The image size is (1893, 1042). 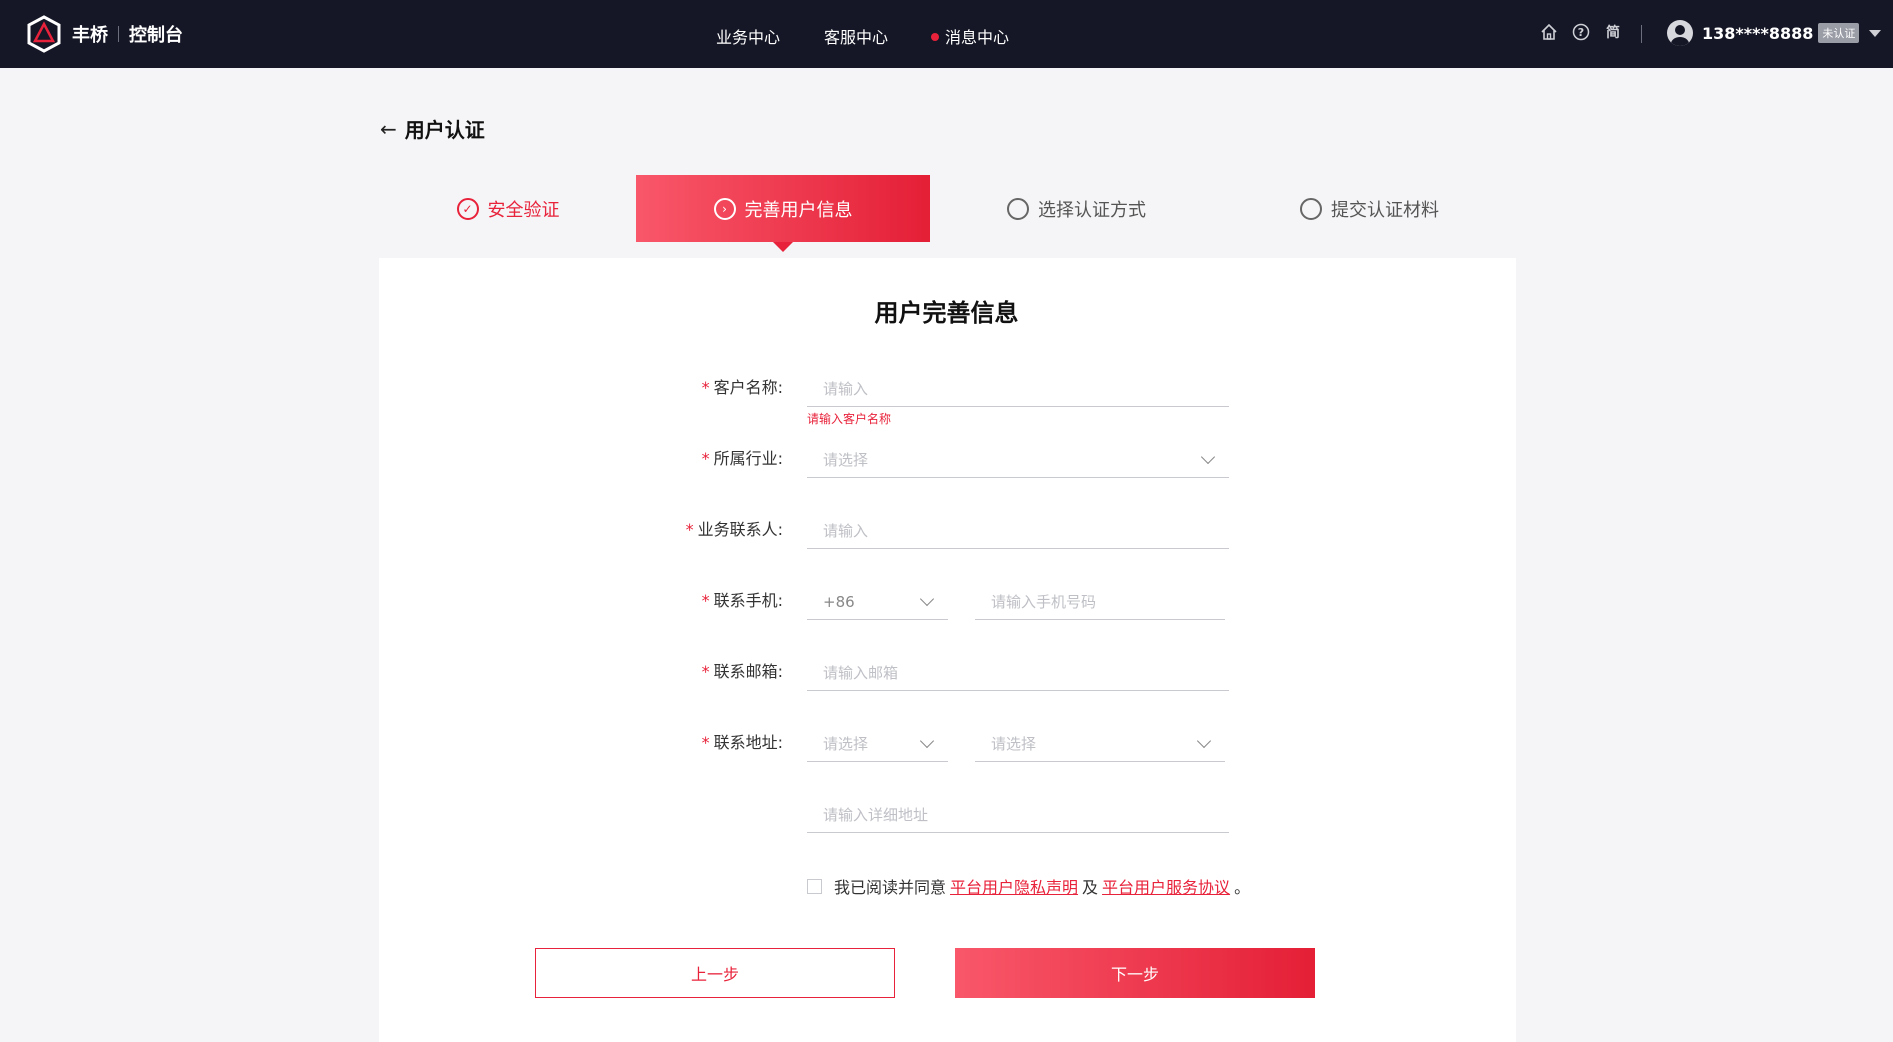 I want to click on email-field, so click(x=1018, y=673).